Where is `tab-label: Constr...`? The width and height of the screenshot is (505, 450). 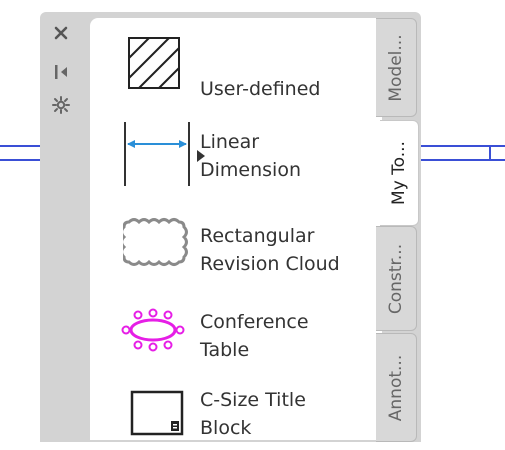 tab-label: Constr... is located at coordinates (396, 278).